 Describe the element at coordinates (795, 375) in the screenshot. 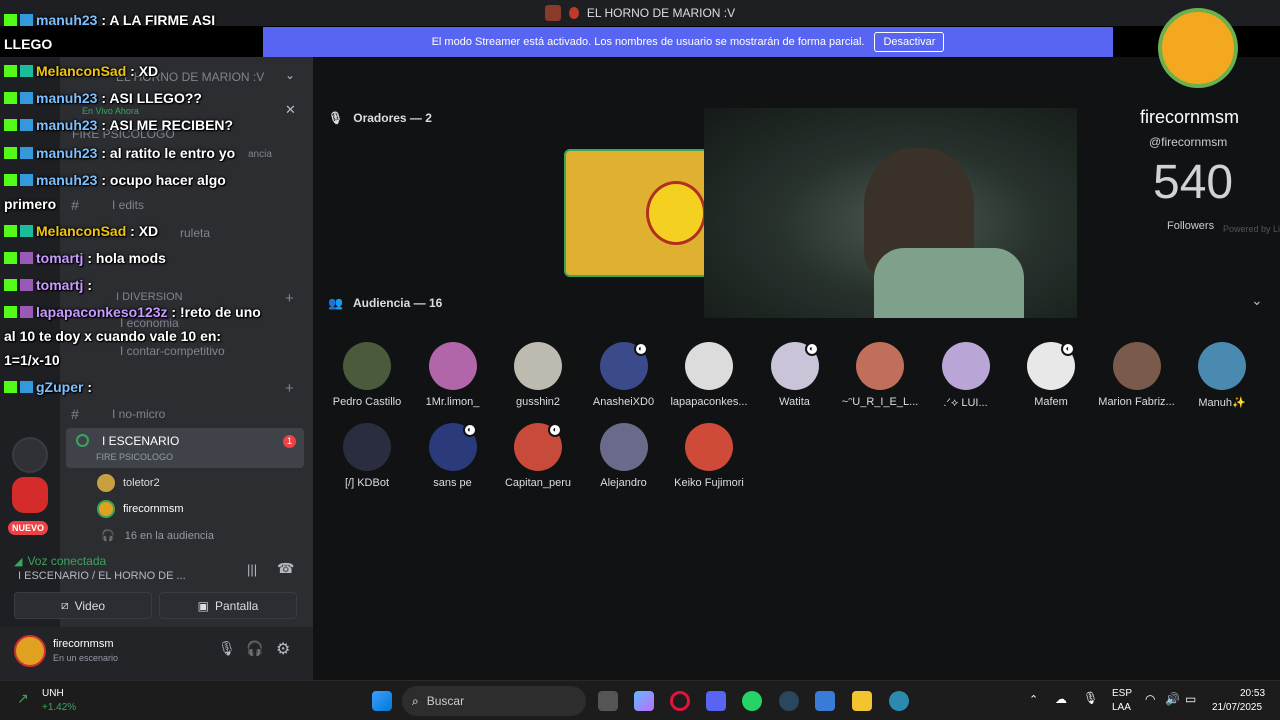

I see `audience-member: ◐ Watita` at that location.